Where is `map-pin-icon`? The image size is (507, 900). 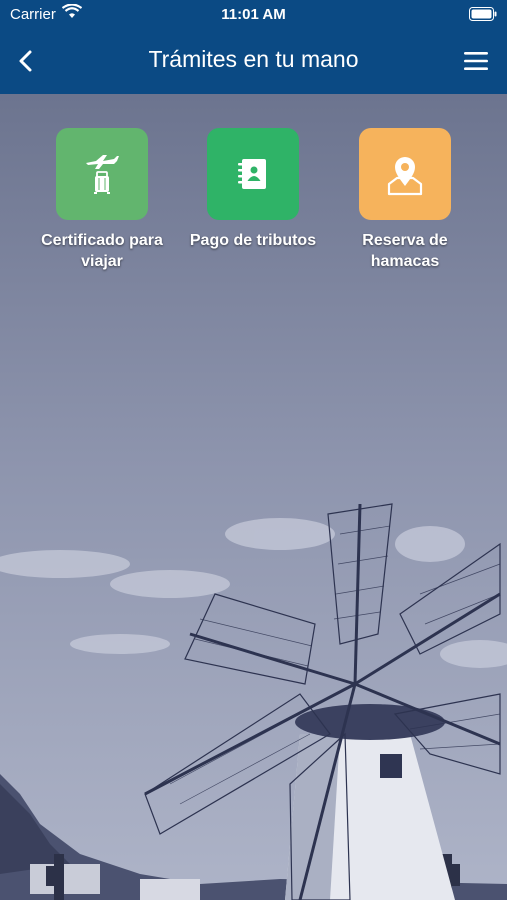 map-pin-icon is located at coordinates (405, 176).